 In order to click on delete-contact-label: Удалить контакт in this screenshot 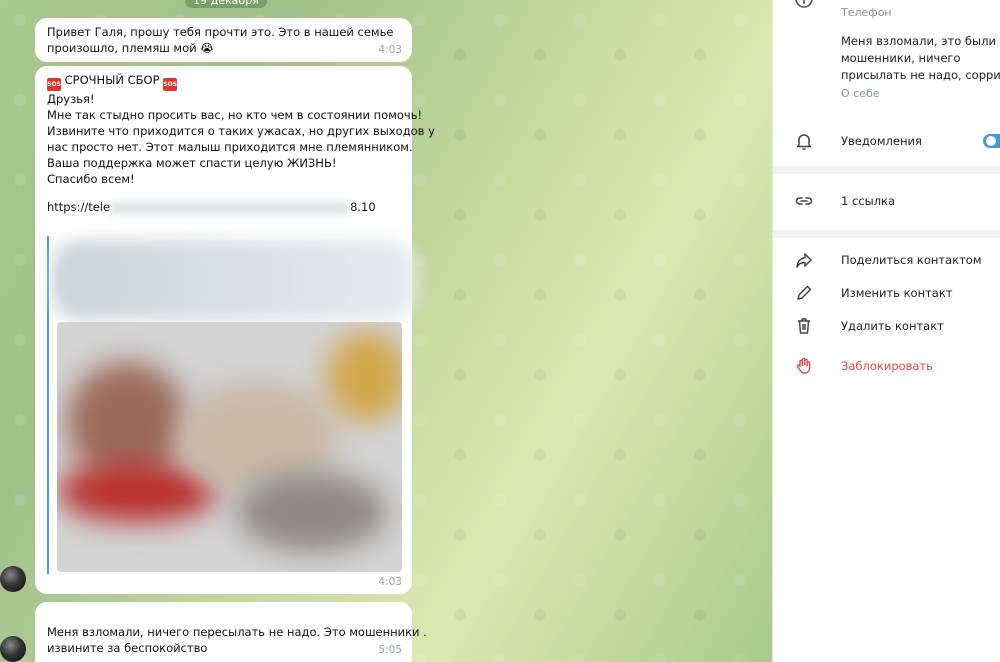, I will do `click(892, 326)`.